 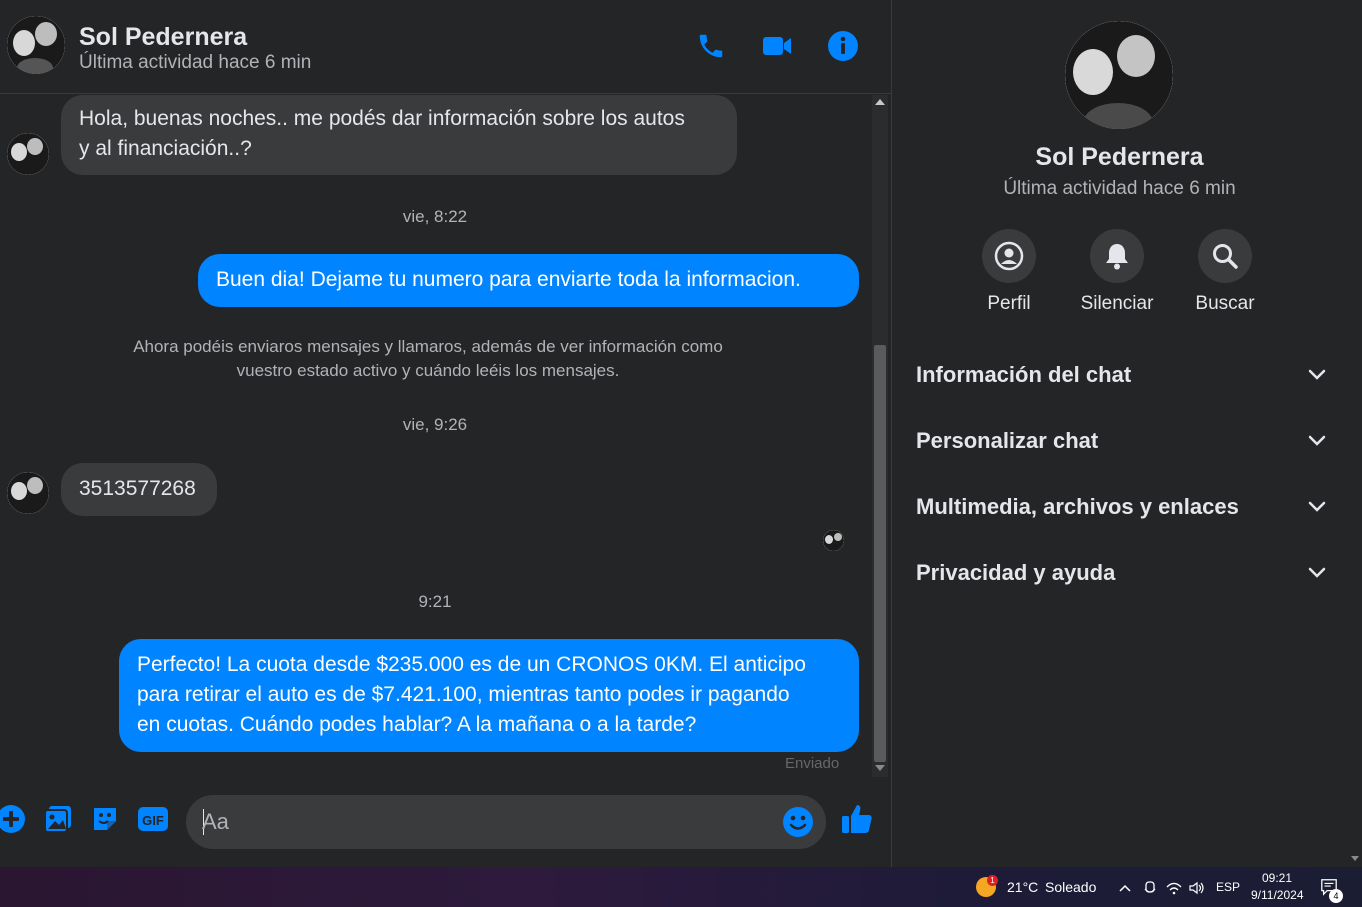 I want to click on notification-count-badge: 4, so click(x=1336, y=896).